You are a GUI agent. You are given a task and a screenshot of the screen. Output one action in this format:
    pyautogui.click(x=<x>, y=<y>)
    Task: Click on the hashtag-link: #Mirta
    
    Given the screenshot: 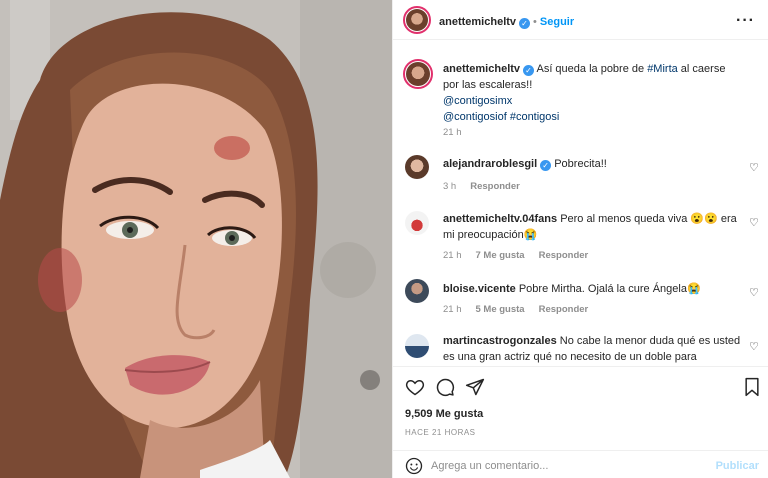 What is the action you would take?
    pyautogui.click(x=662, y=69)
    